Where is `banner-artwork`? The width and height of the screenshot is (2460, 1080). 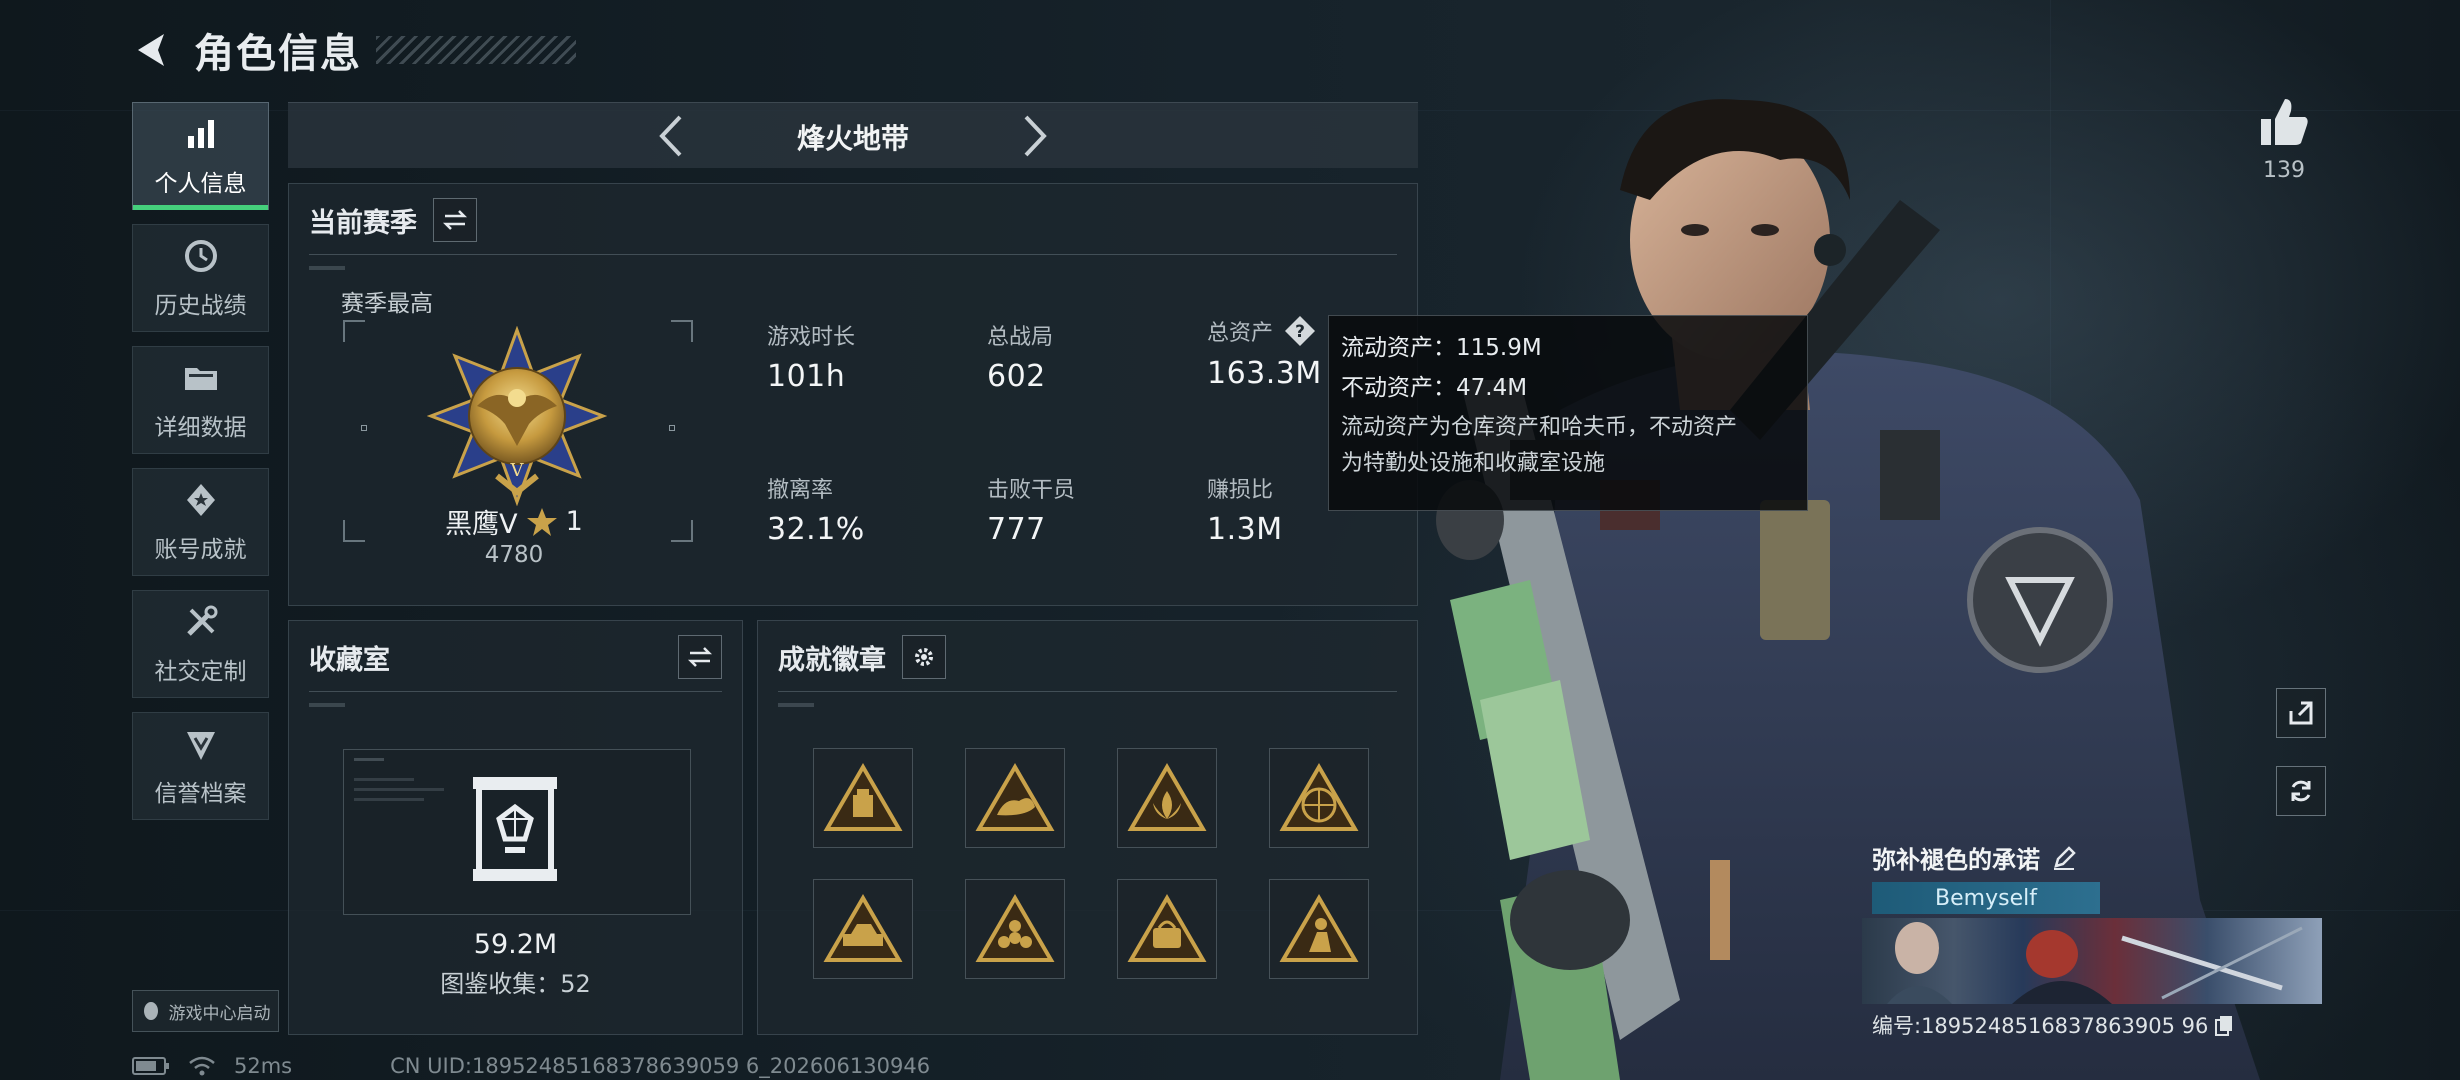
banner-artwork is located at coordinates (2095, 963).